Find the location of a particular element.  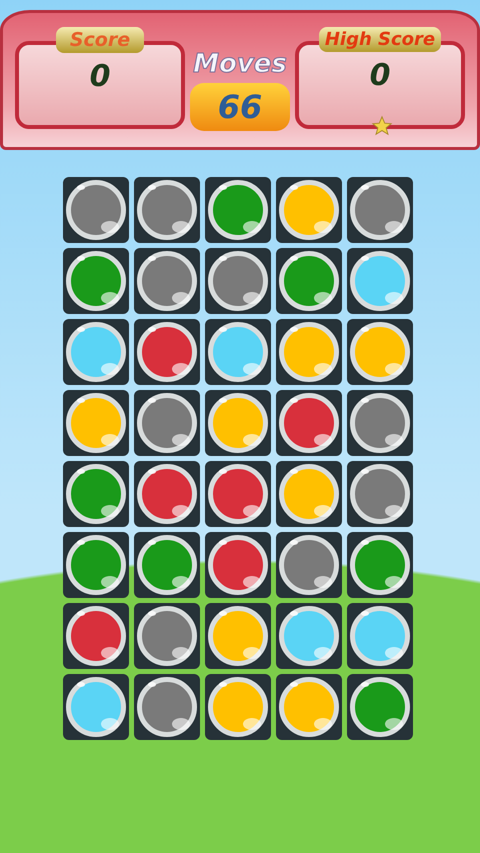

high-score-label: High Score is located at coordinates (380, 39).